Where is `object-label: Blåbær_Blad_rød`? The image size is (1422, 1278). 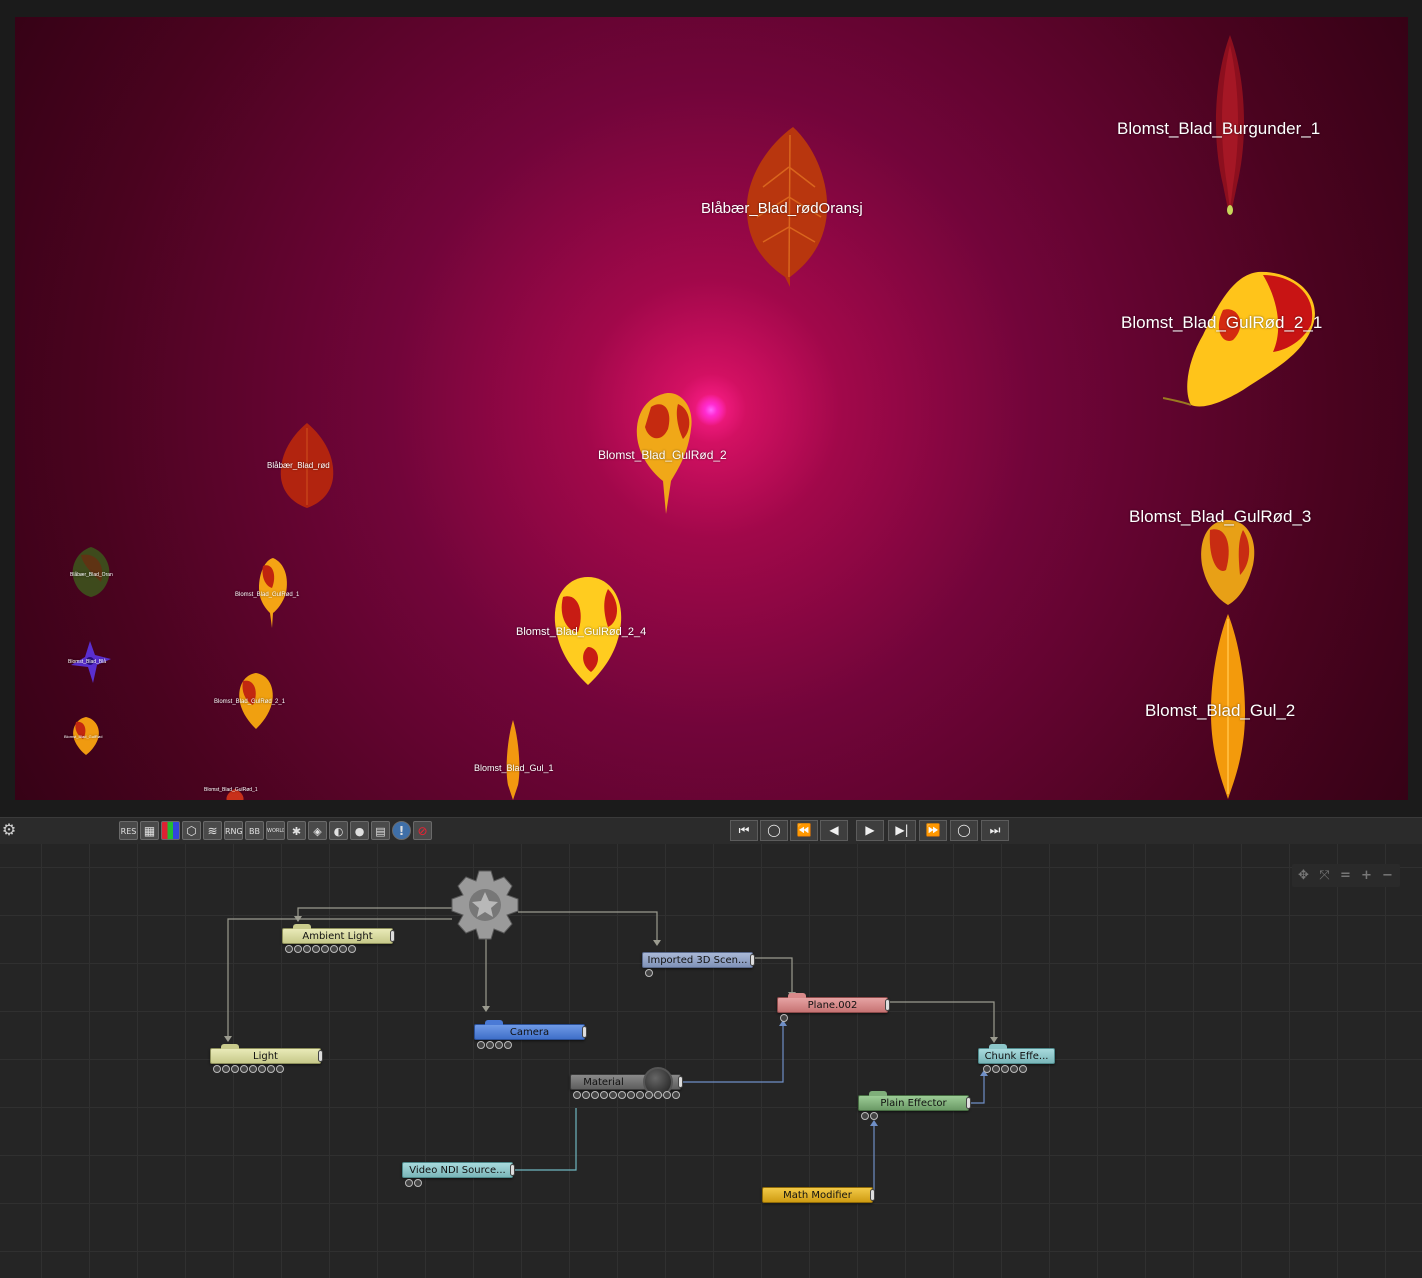
object-label: Blåbær_Blad_rød is located at coordinates (298, 465).